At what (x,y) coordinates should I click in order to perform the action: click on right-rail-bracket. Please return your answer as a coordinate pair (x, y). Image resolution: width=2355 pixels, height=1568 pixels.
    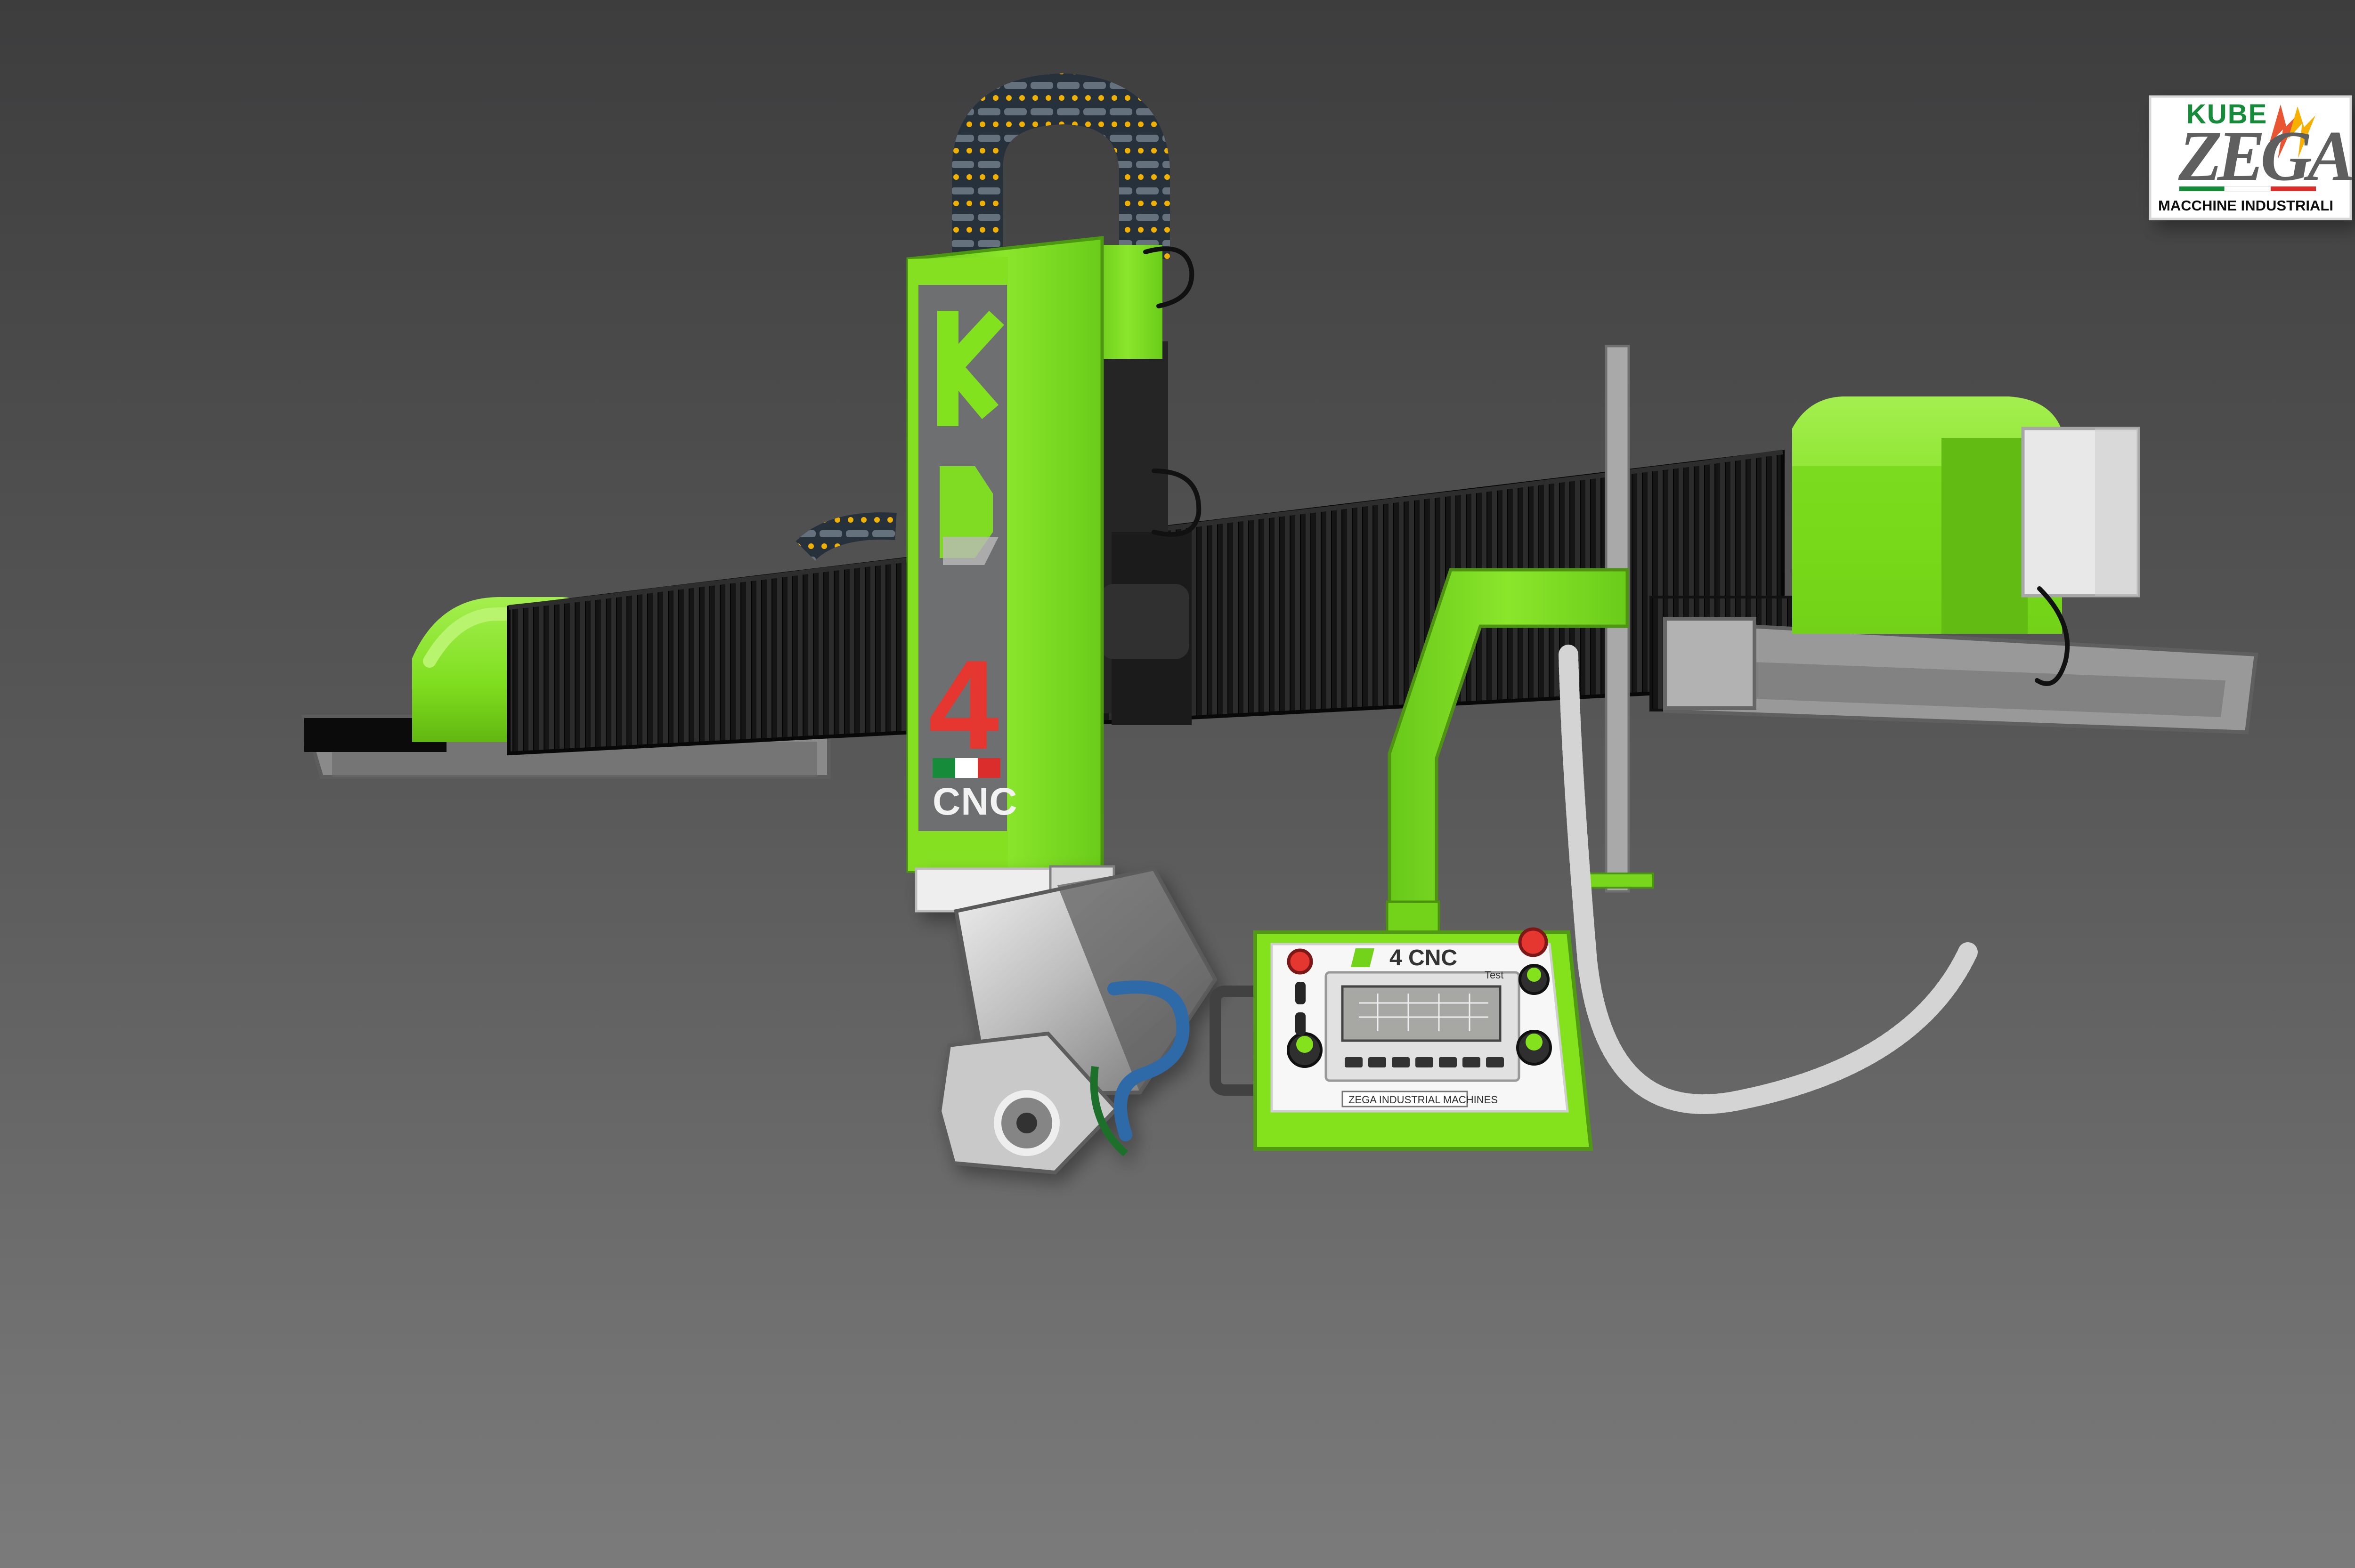
    Looking at the image, I should click on (1709, 663).